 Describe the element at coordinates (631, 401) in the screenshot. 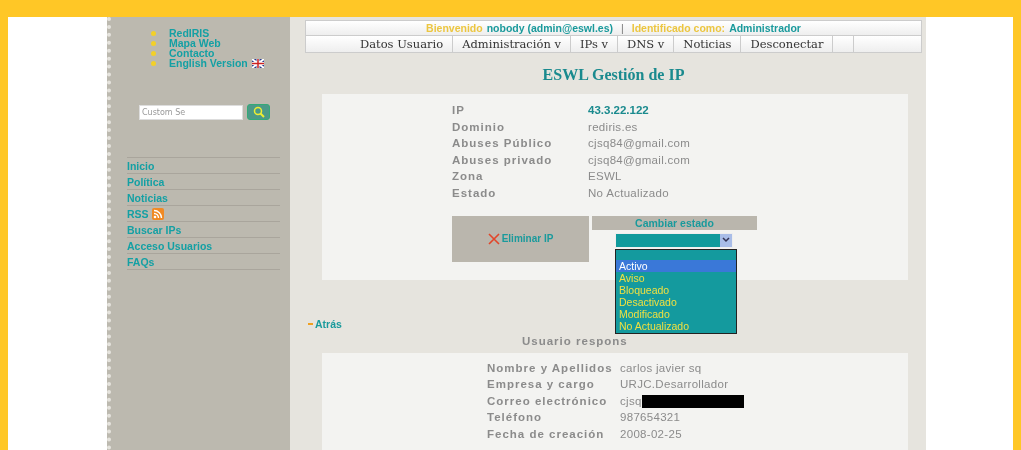

I see `field-value: cjsq` at that location.